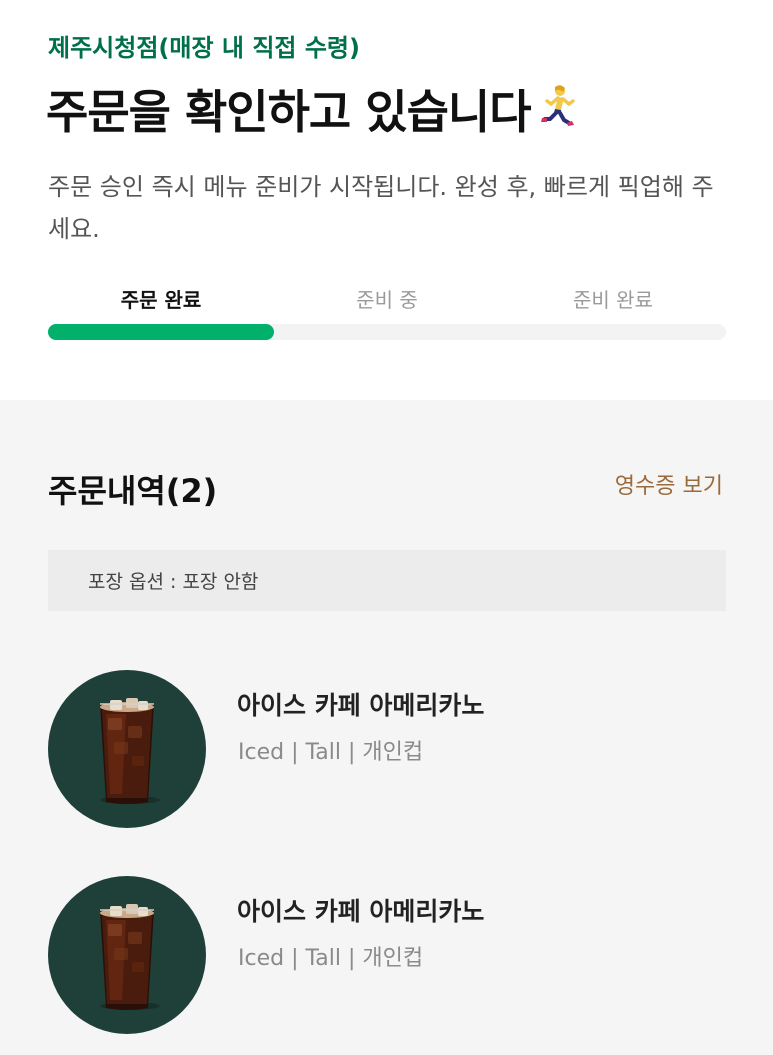  What do you see at coordinates (387, 300) in the screenshot?
I see `step-preparing: 준비 중` at bounding box center [387, 300].